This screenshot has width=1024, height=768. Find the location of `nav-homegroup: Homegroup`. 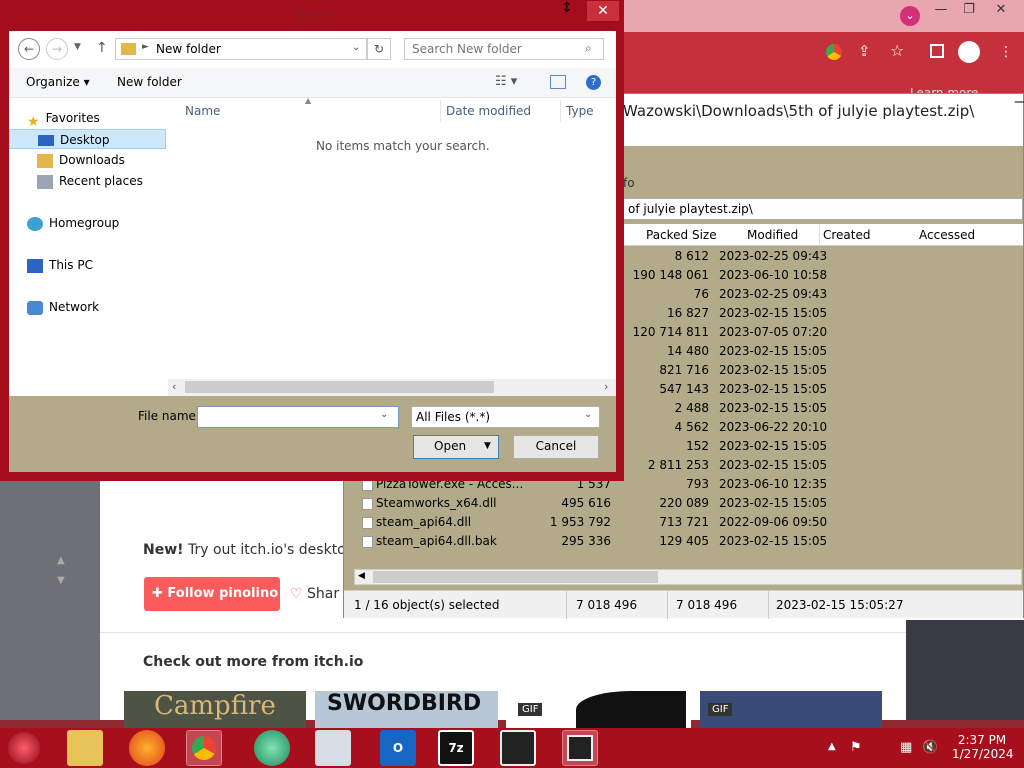

nav-homegroup: Homegroup is located at coordinates (73, 223).